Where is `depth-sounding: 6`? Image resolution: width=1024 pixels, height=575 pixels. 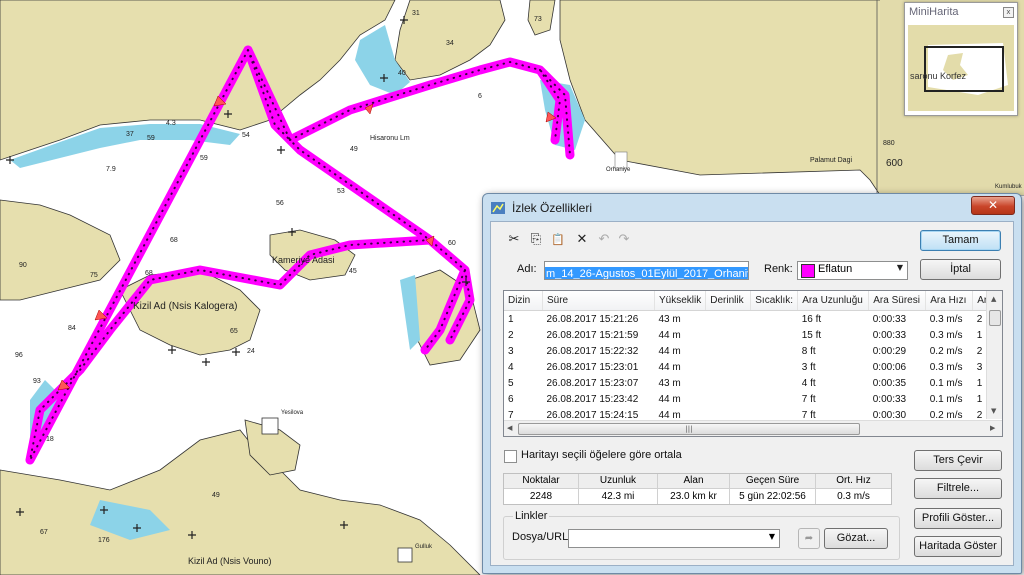 depth-sounding: 6 is located at coordinates (480, 96).